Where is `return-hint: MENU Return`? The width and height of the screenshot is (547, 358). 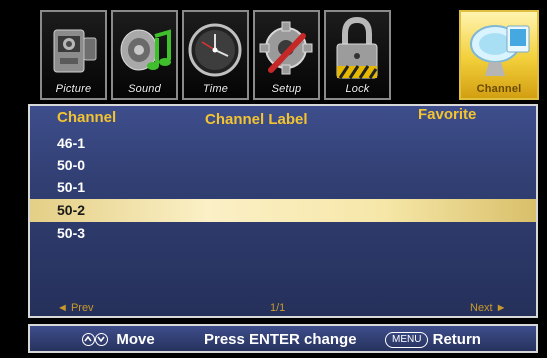
return-hint: MENU Return is located at coordinates (433, 339).